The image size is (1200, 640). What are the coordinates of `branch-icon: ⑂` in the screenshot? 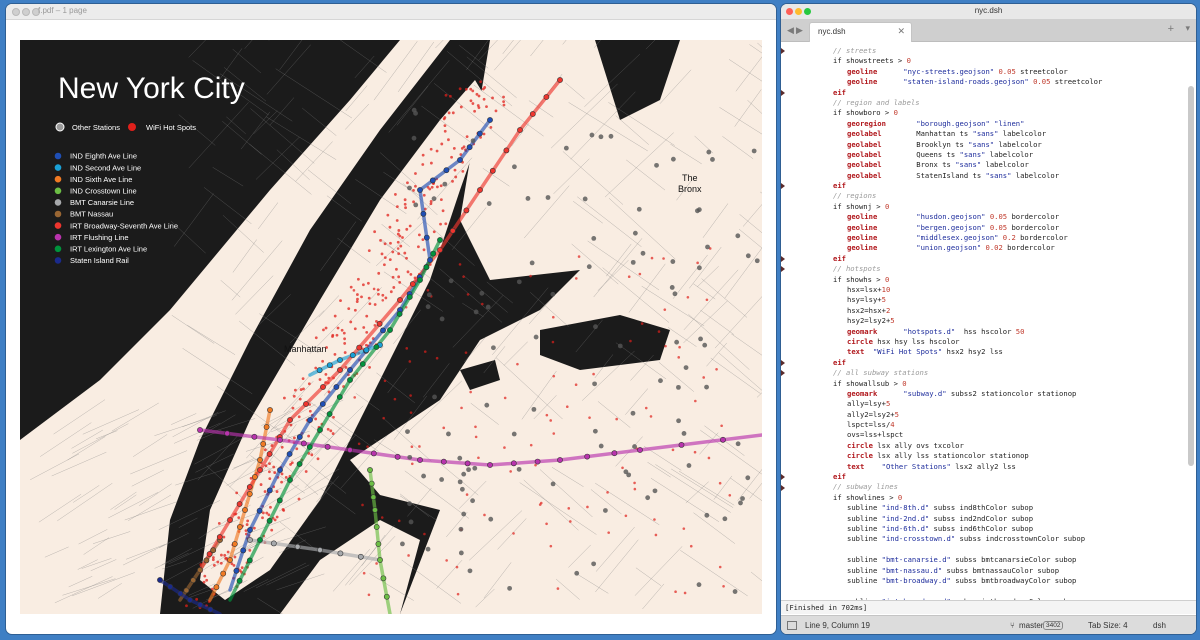 It's located at (1012, 625).